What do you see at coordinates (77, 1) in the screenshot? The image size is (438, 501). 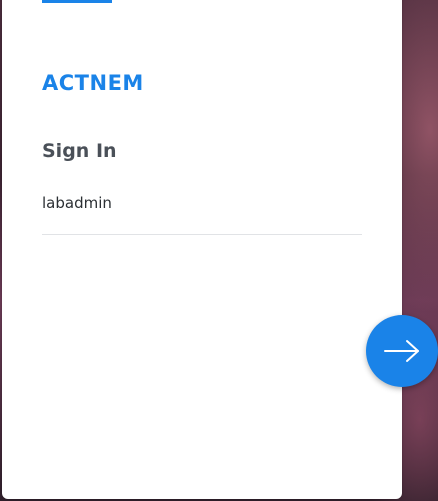 I see `top-accent-bar` at bounding box center [77, 1].